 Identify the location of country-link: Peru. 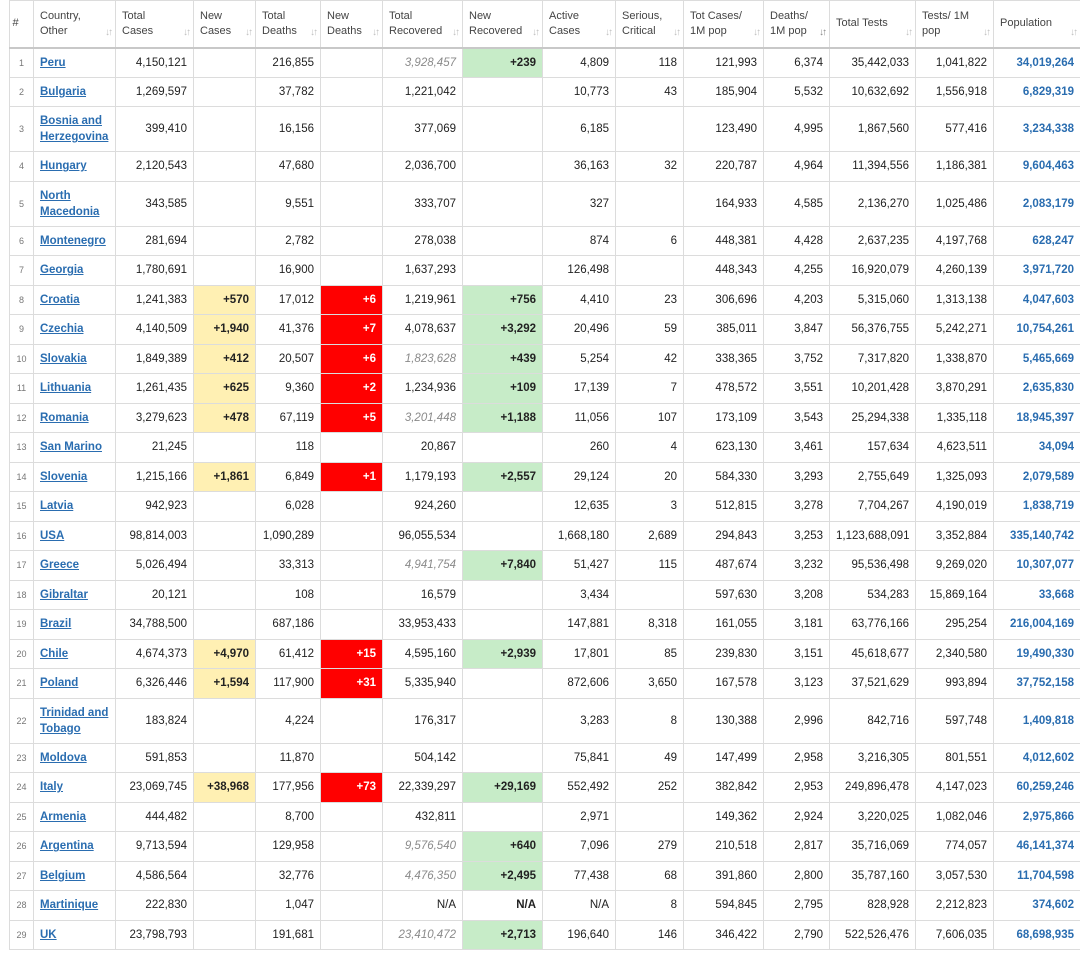
(53, 63).